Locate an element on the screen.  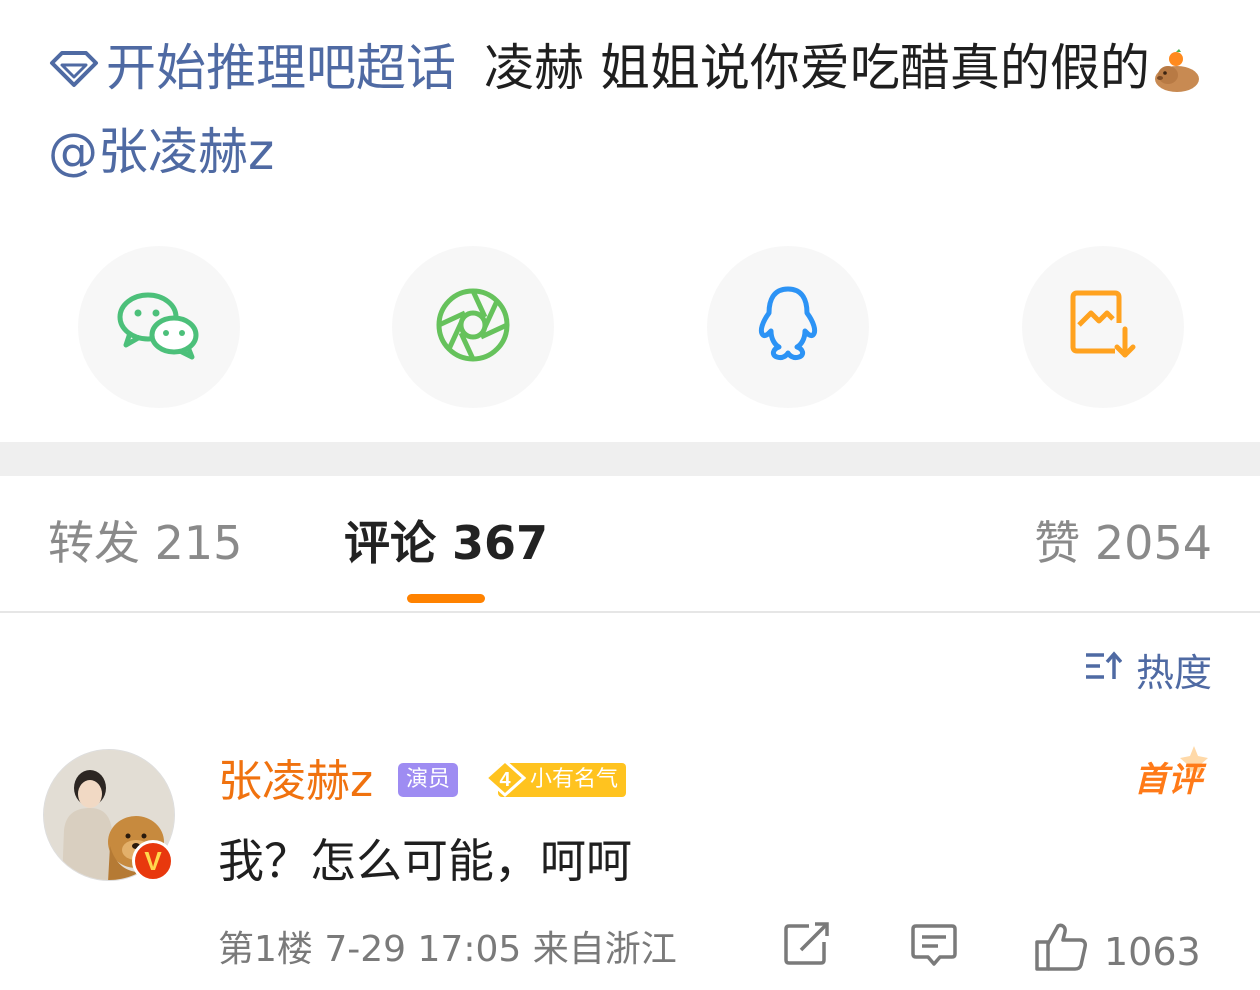
comment-meta: 第1楼 7-29 17:05 来自浙江 is located at coordinates (447, 950).